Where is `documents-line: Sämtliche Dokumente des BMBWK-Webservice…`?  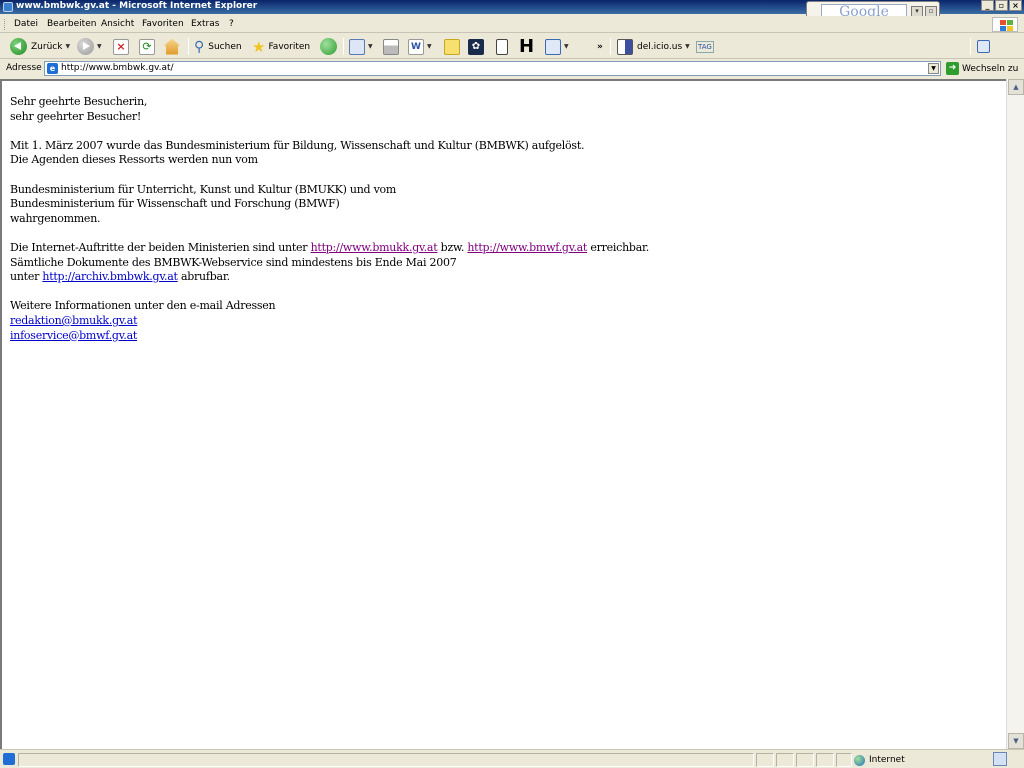 documents-line: Sämtliche Dokumente des BMBWK-Webservice… is located at coordinates (233, 262).